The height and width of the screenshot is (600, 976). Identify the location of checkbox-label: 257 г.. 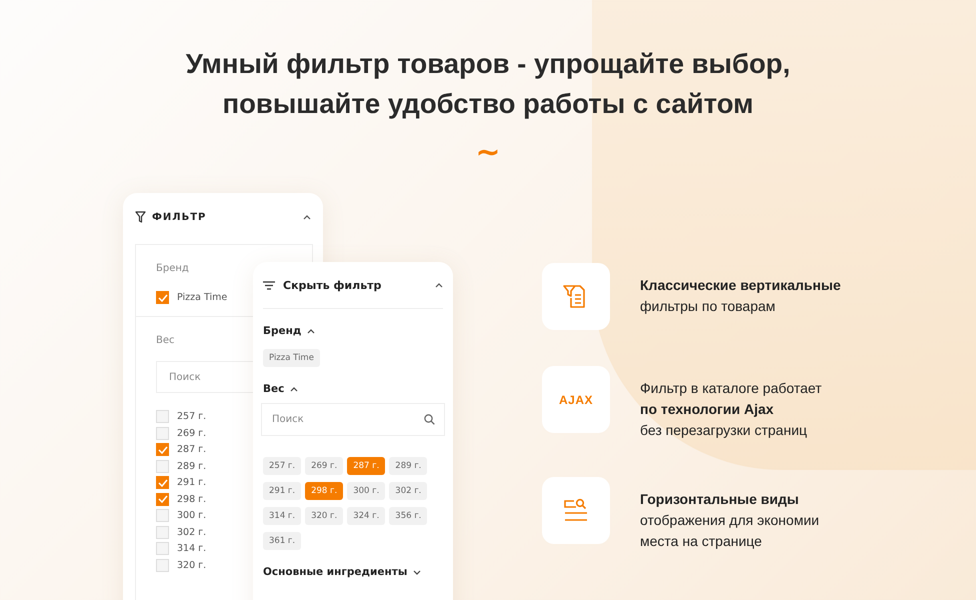
(191, 416).